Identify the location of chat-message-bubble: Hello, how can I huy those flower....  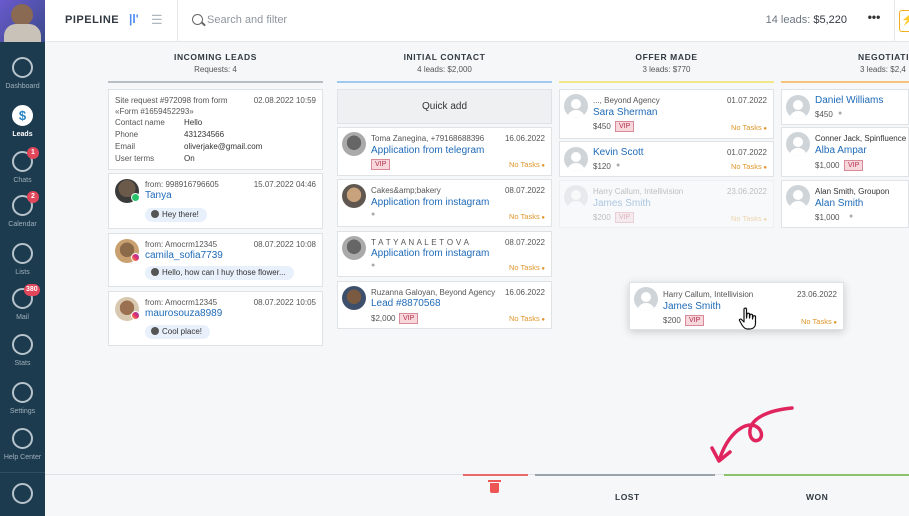
(219, 273).